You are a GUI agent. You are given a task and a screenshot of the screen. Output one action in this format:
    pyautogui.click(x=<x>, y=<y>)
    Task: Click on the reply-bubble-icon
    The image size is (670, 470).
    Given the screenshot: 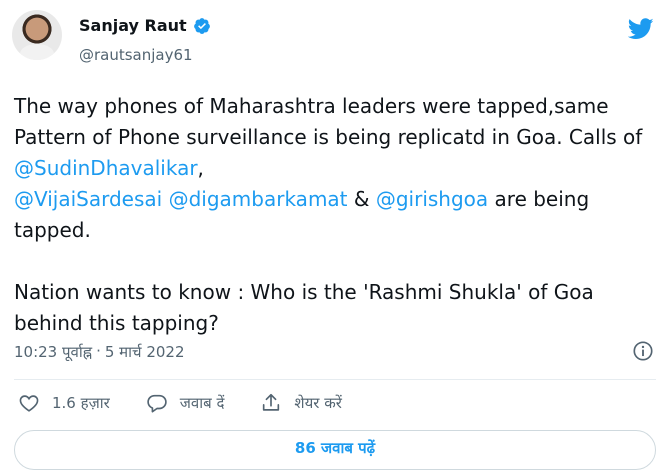 What is the action you would take?
    pyautogui.click(x=157, y=403)
    